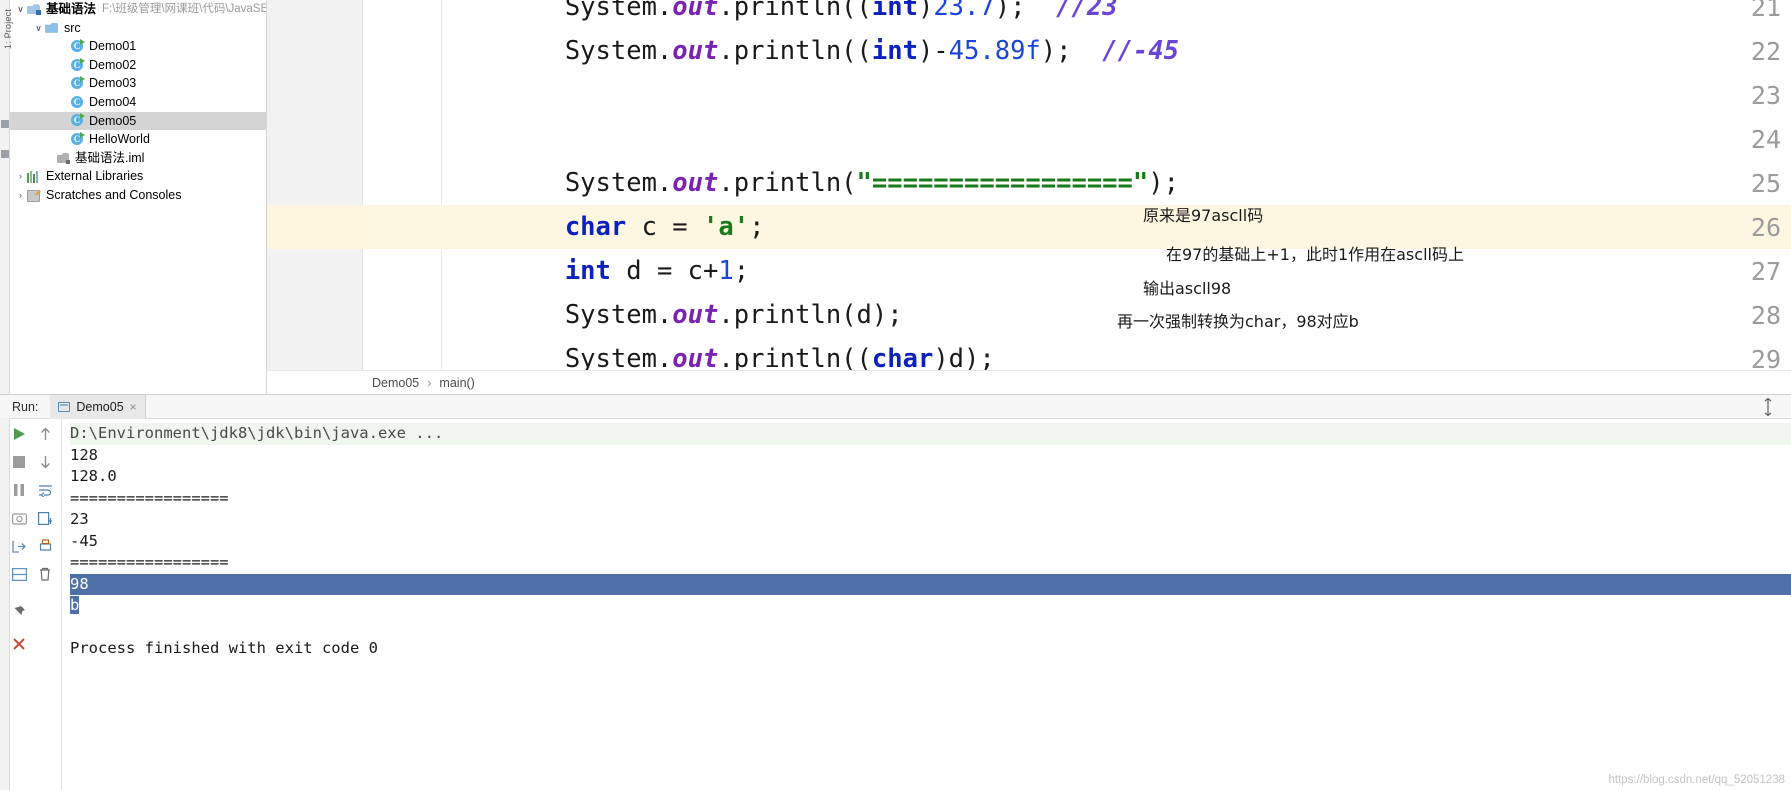  I want to click on code-line: System.out.println((int)23.7); //23, so click(1116, 14).